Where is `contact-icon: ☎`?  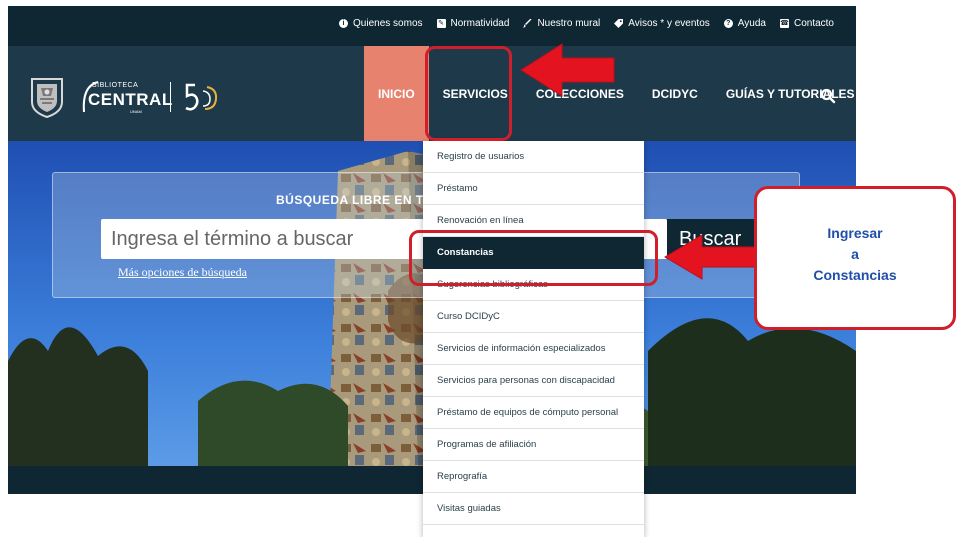 contact-icon: ☎ is located at coordinates (784, 23).